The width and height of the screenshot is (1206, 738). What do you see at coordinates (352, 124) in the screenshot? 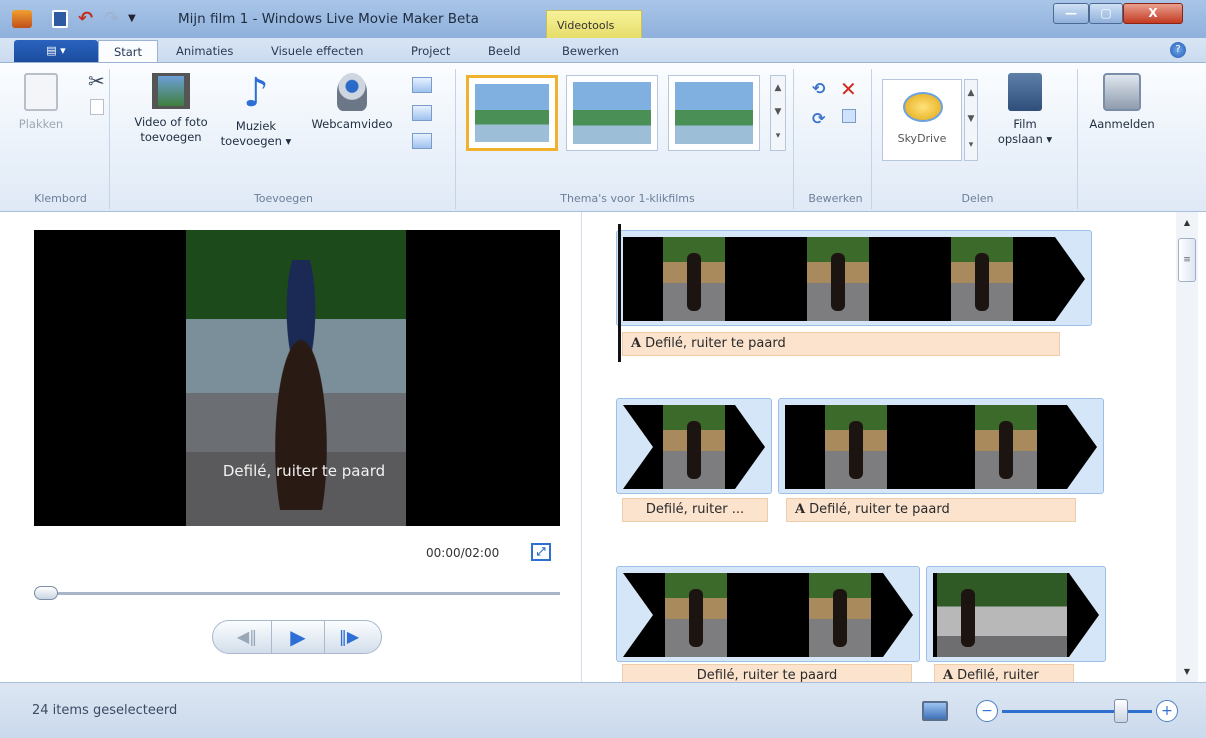
I see `webcam-label: Webcamvideo` at bounding box center [352, 124].